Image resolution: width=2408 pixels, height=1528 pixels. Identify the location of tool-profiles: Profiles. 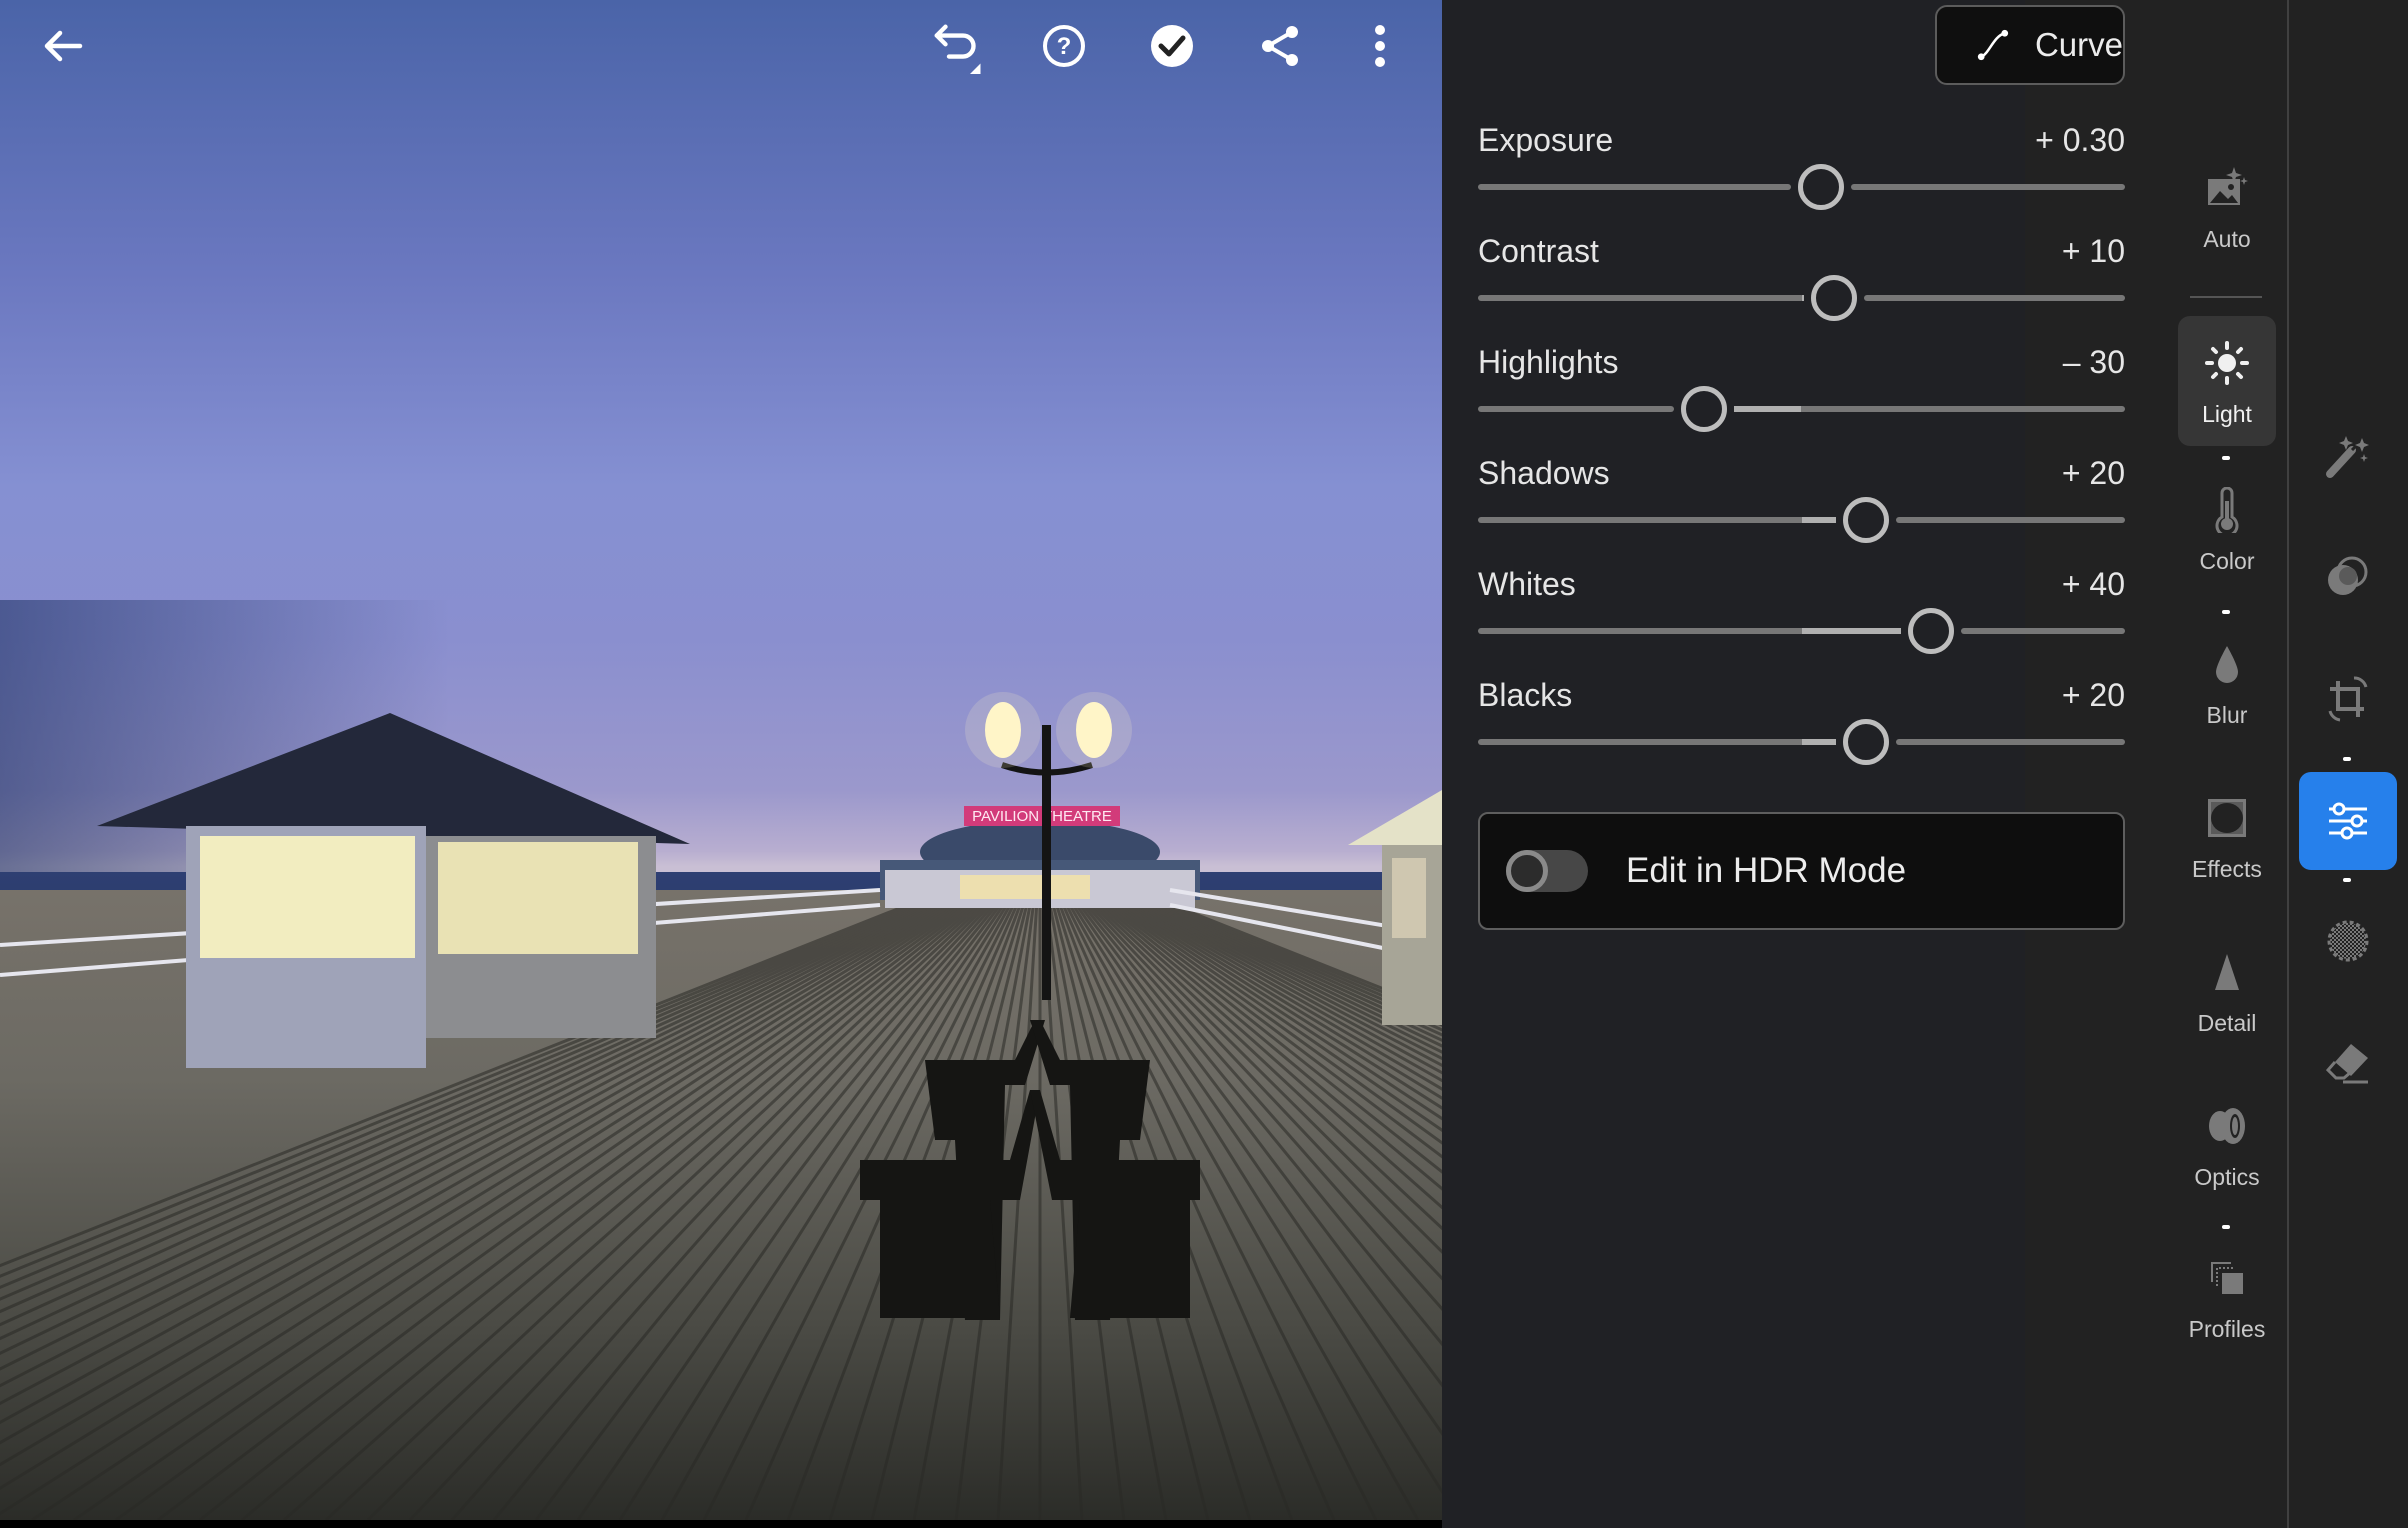
(2227, 1296).